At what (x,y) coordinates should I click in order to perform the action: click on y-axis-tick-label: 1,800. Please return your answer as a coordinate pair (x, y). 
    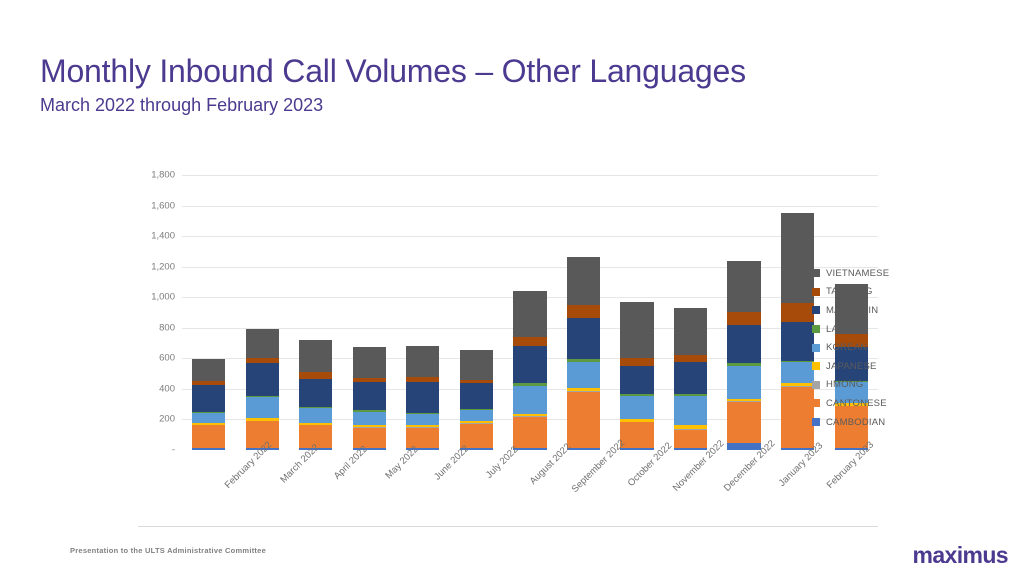
    Looking at the image, I should click on (163, 175).